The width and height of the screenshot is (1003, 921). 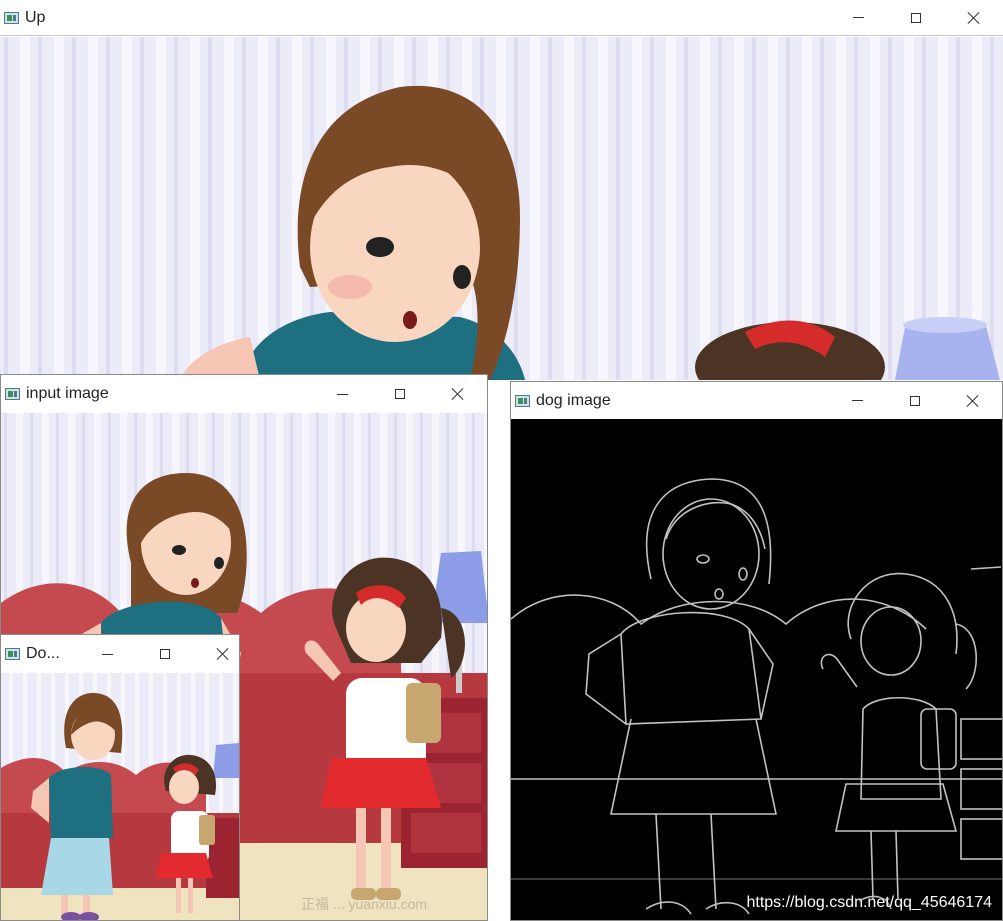 What do you see at coordinates (244, 394) in the screenshot?
I see `input-titlebar: input image` at bounding box center [244, 394].